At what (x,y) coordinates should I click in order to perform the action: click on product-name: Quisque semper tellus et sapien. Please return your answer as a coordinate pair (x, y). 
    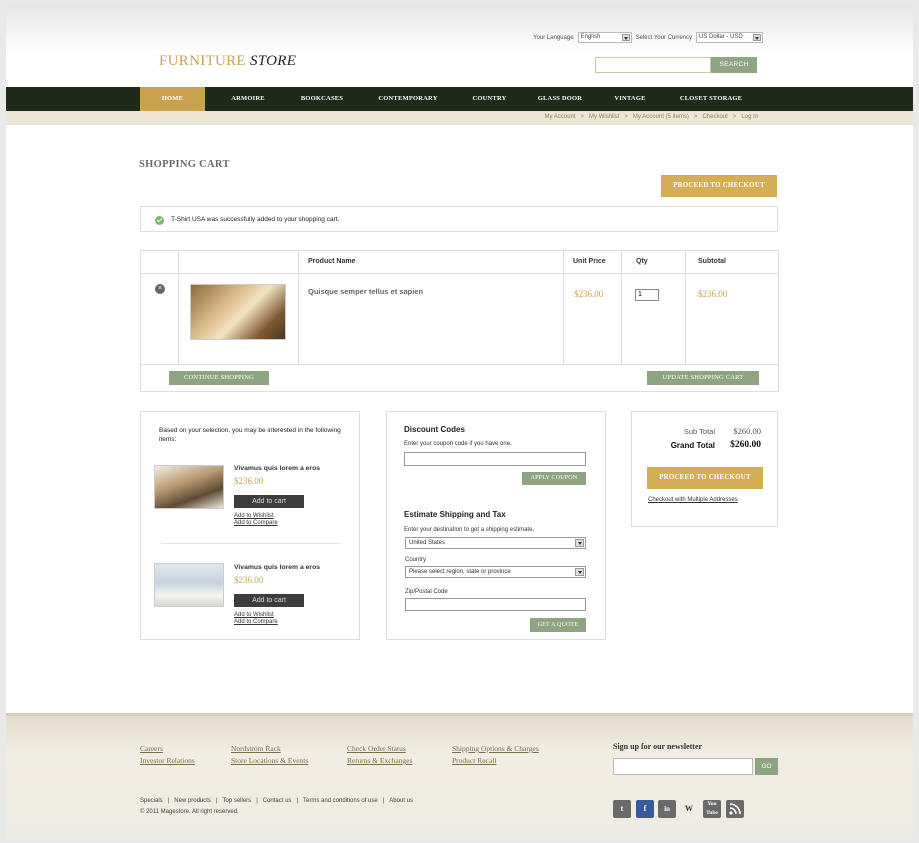
    Looking at the image, I should click on (365, 291).